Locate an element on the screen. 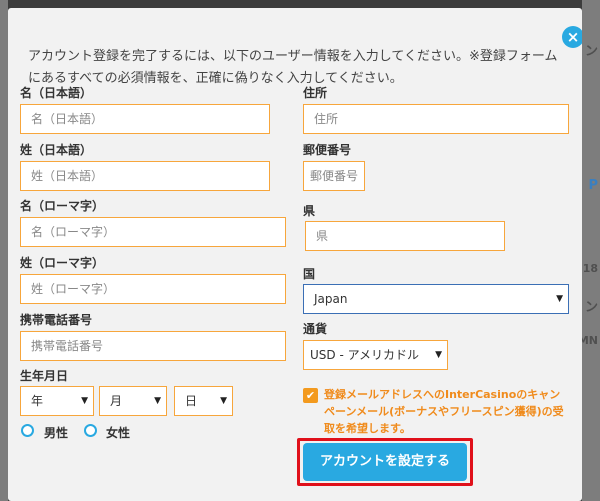 The image size is (600, 501). last-name-ja-label: 姓（日本語） is located at coordinates (56, 150).